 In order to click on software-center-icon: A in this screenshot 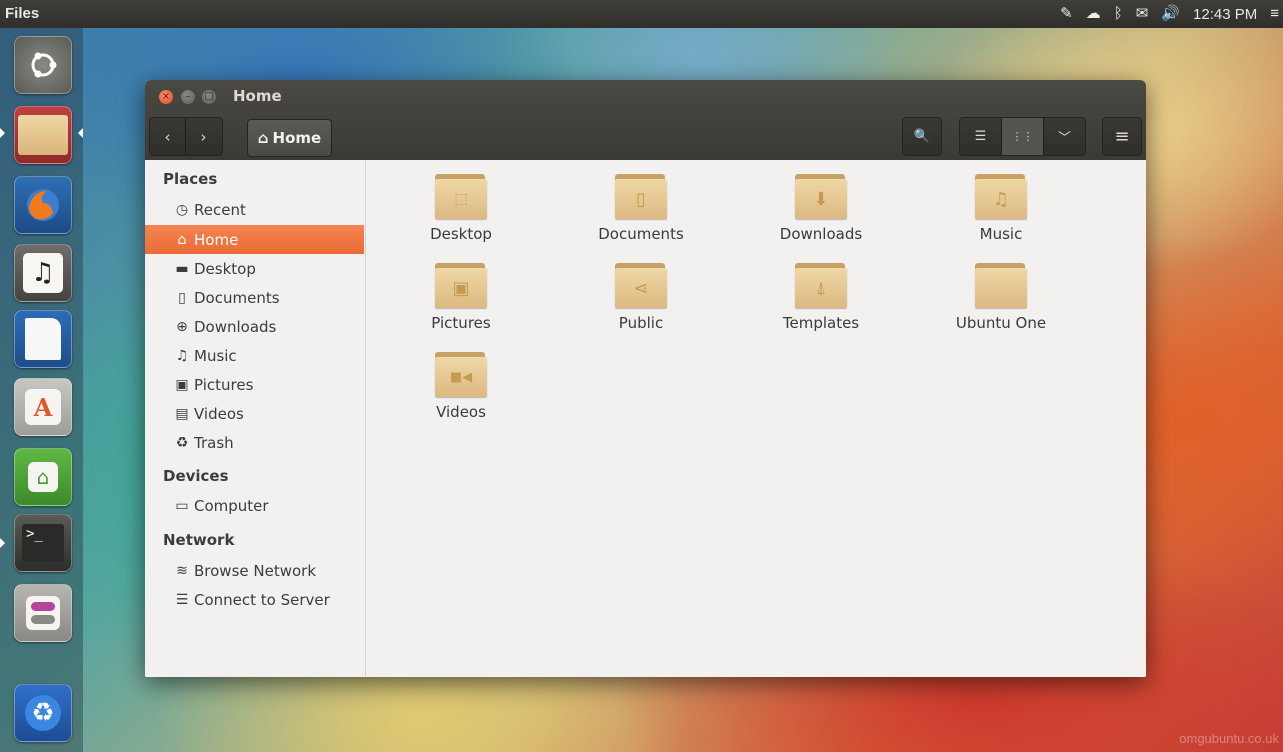, I will do `click(43, 407)`.